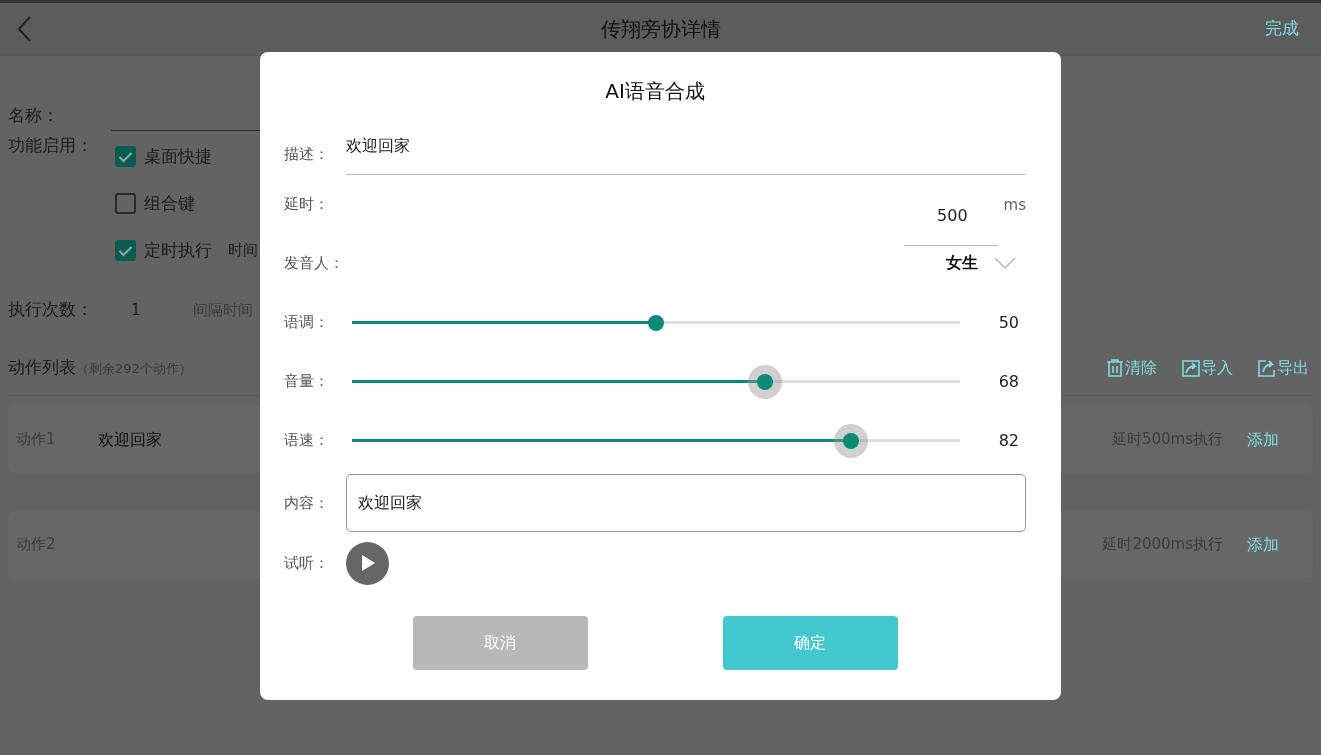 The image size is (1321, 755). I want to click on slider-value: 82, so click(1008, 440).